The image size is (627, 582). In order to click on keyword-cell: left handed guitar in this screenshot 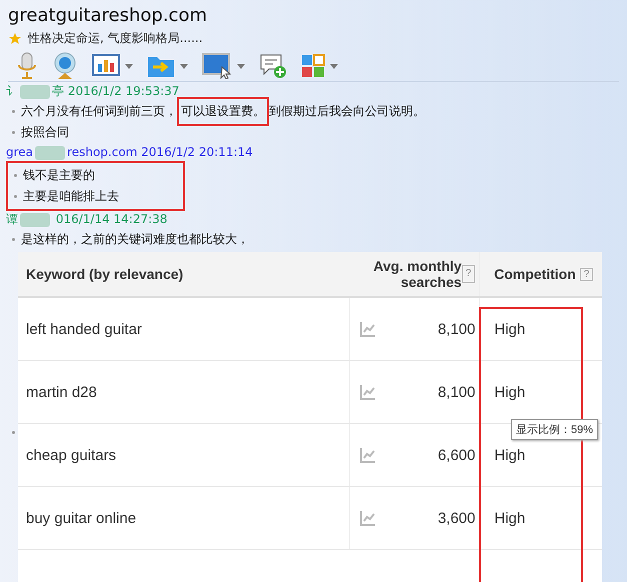, I will do `click(84, 329)`.